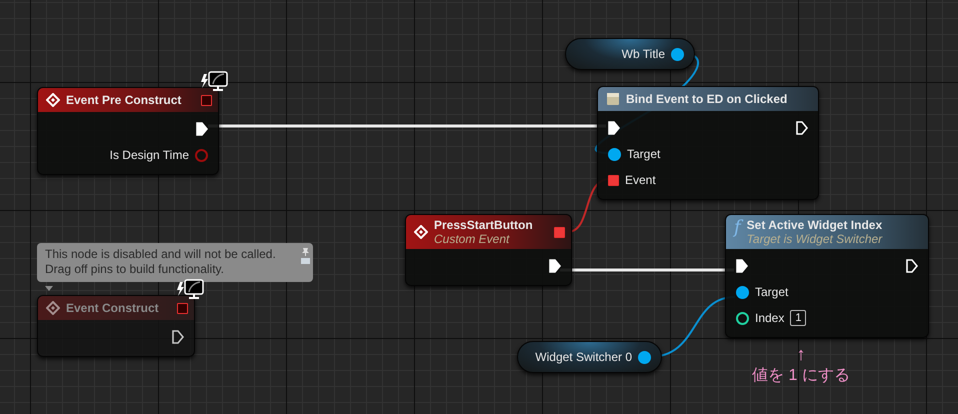 This screenshot has width=958, height=414. I want to click on variable-name: Widget Switcher 0, so click(583, 357).